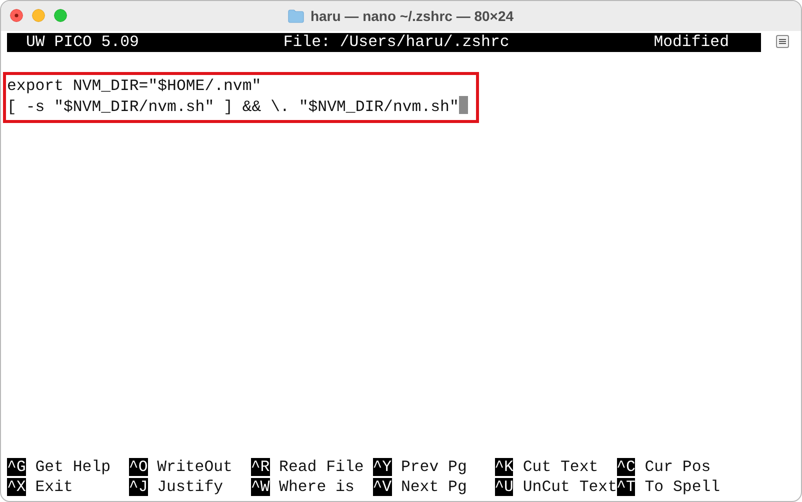 The width and height of the screenshot is (802, 502). What do you see at coordinates (260, 467) in the screenshot?
I see `shortcut-key: ^R` at bounding box center [260, 467].